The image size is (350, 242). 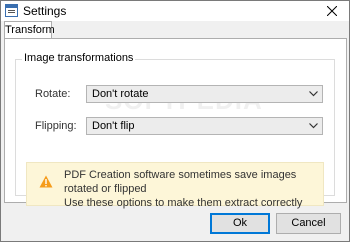 What do you see at coordinates (45, 11) in the screenshot?
I see `window-title: Settings` at bounding box center [45, 11].